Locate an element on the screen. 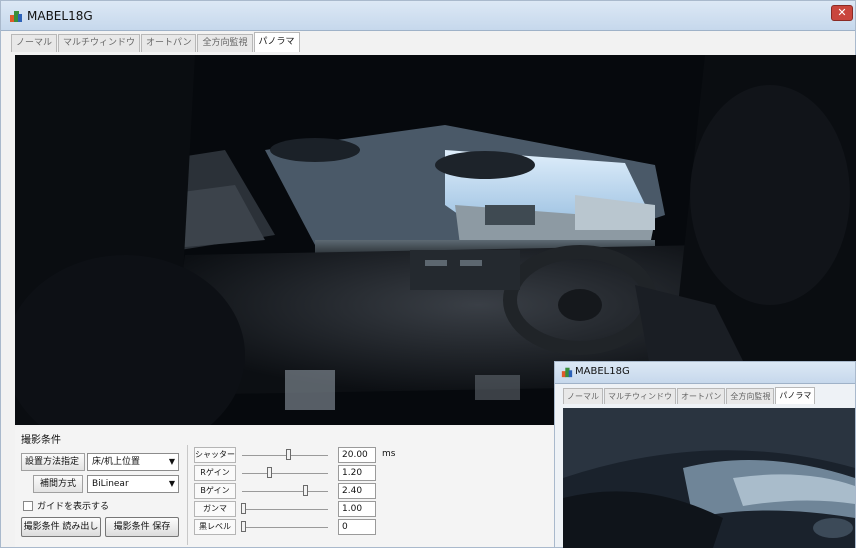  slider-value: 20.00 is located at coordinates (357, 455).